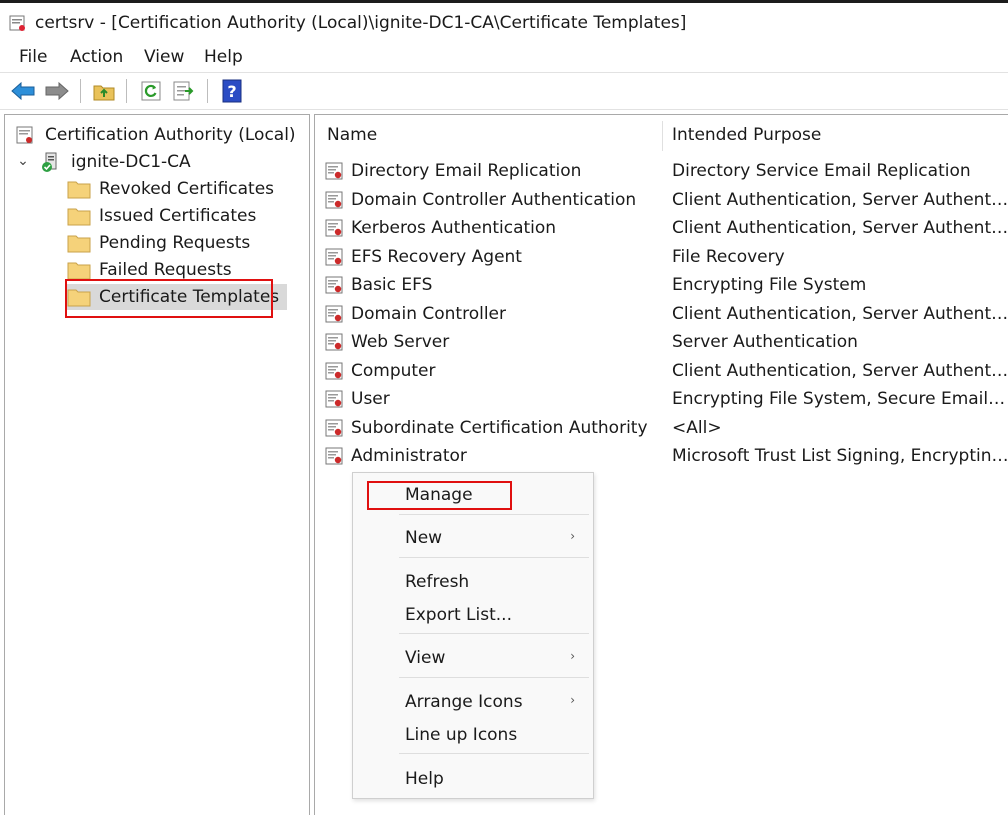 This screenshot has height=815, width=1008. Describe the element at coordinates (33, 57) in the screenshot. I see `menu-file: File` at that location.